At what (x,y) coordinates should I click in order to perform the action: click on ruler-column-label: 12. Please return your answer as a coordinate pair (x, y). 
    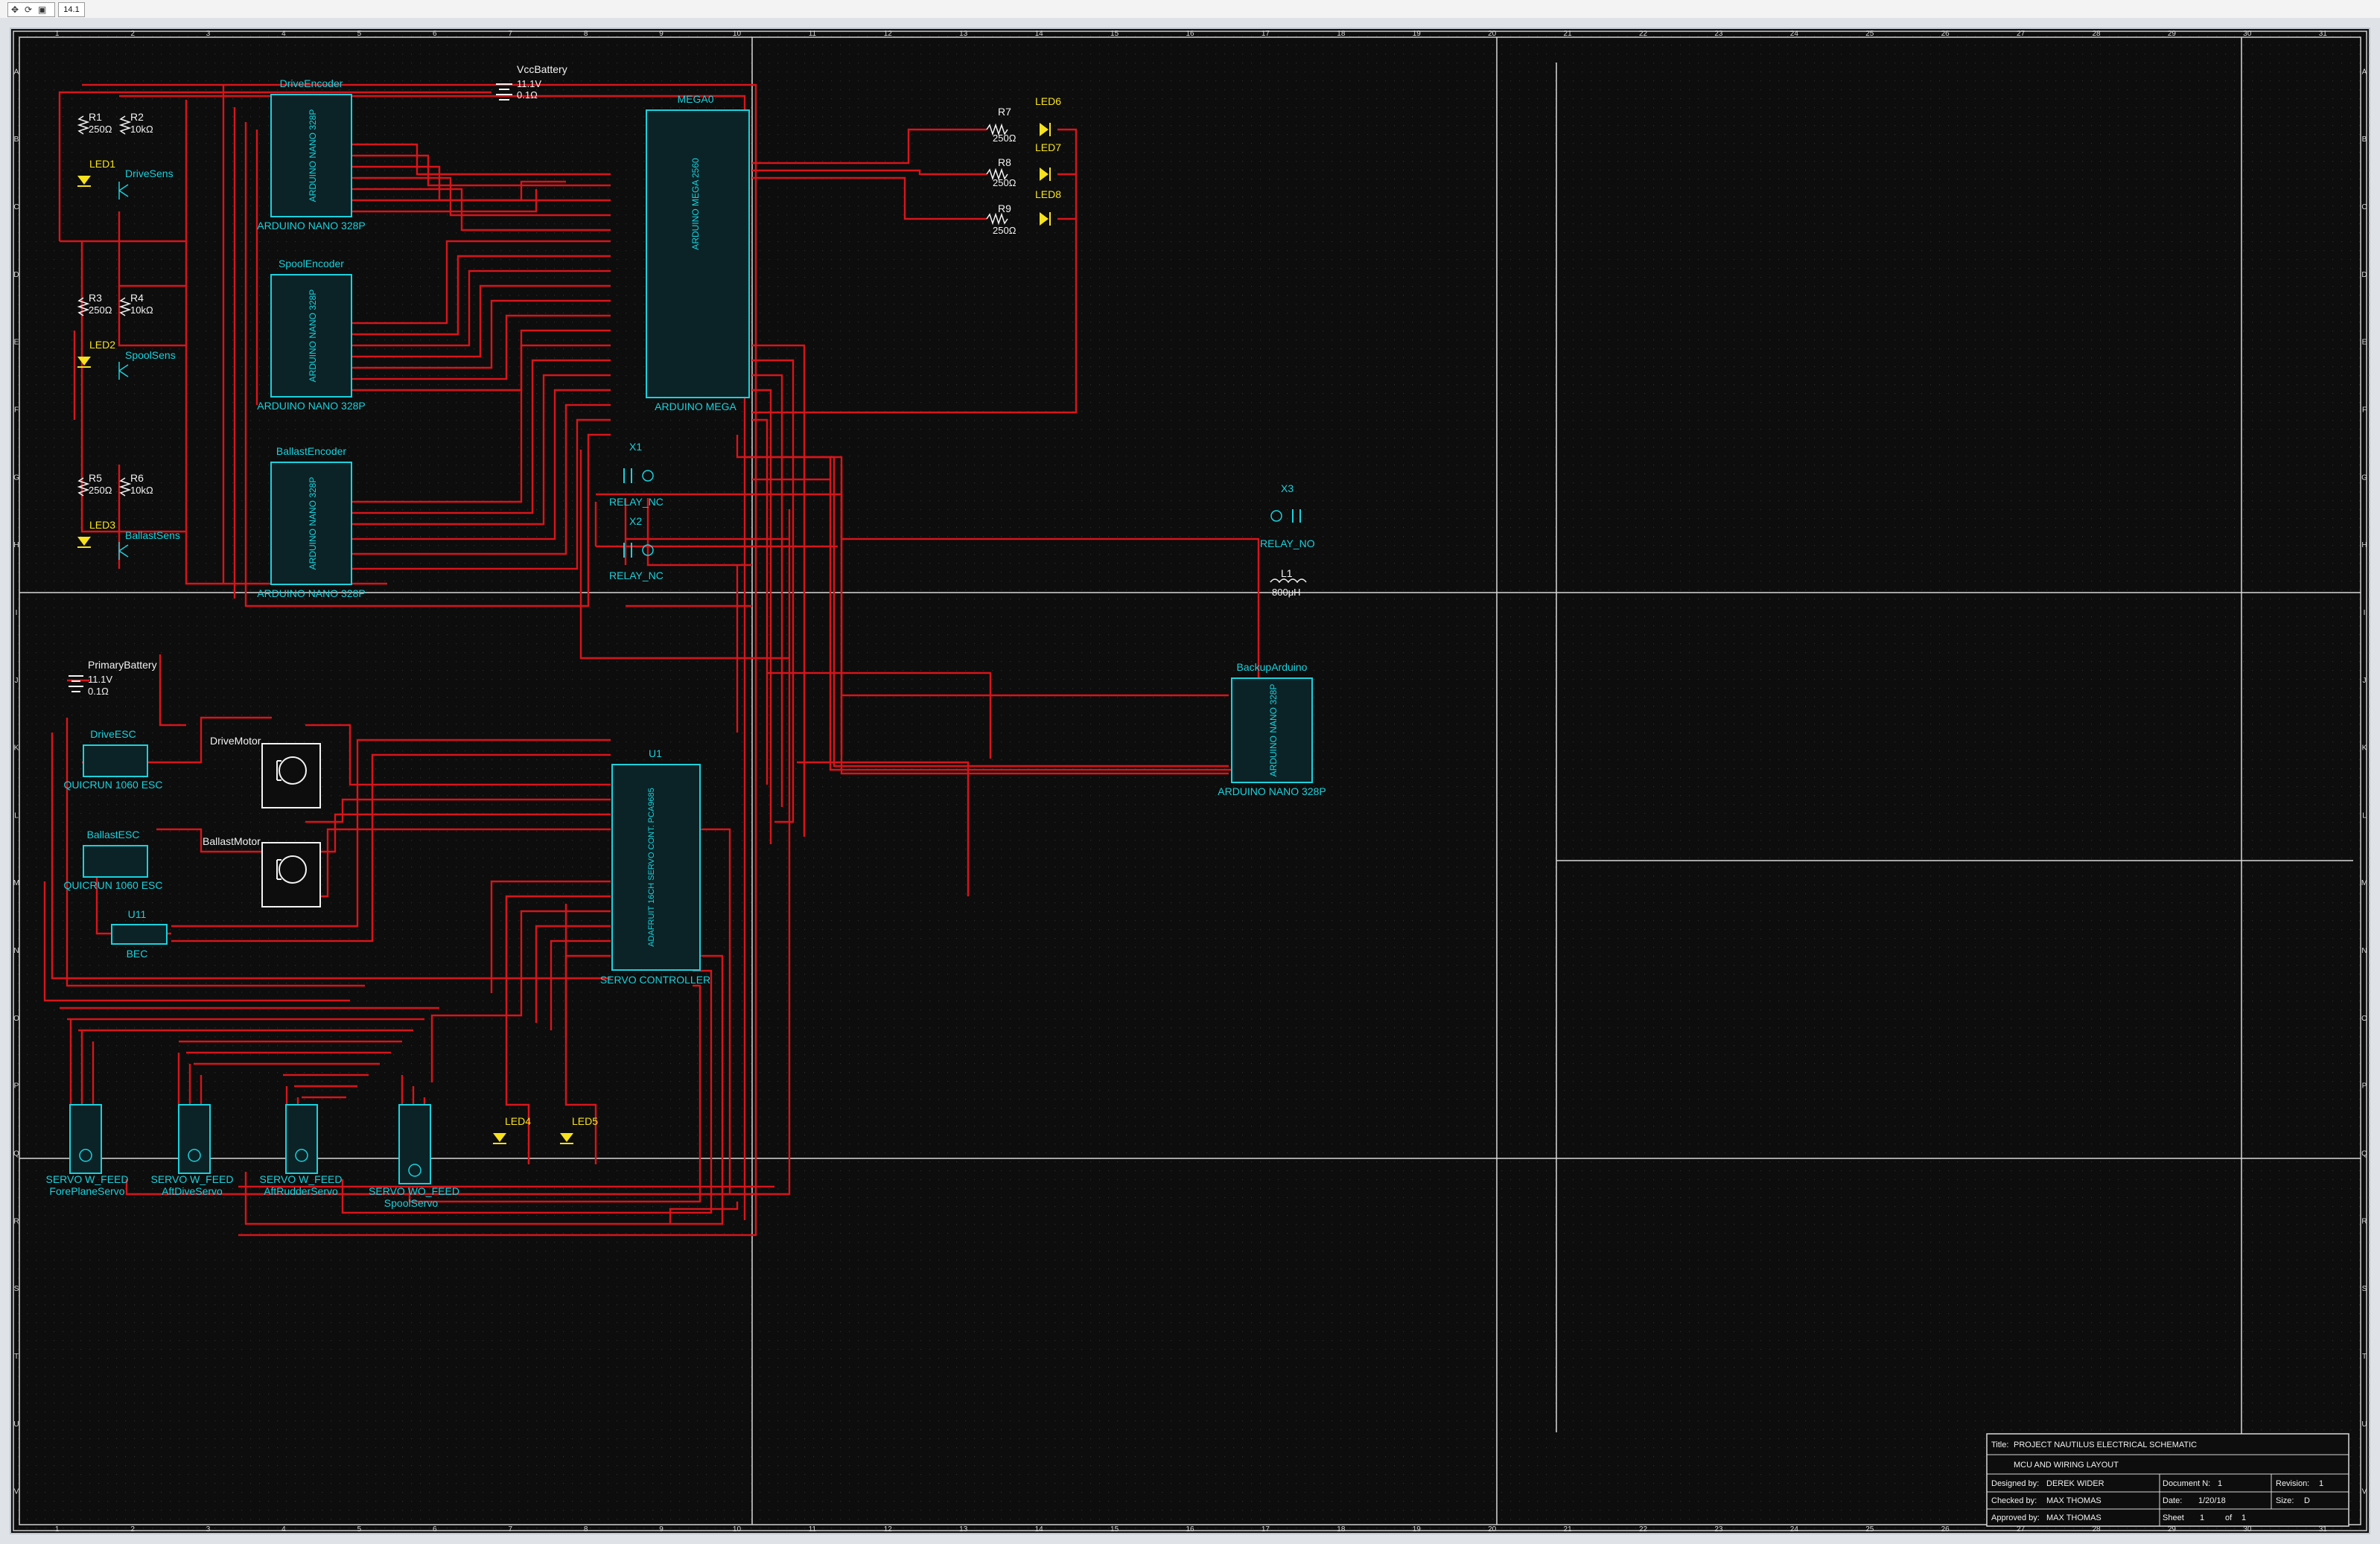
    Looking at the image, I should click on (888, 34).